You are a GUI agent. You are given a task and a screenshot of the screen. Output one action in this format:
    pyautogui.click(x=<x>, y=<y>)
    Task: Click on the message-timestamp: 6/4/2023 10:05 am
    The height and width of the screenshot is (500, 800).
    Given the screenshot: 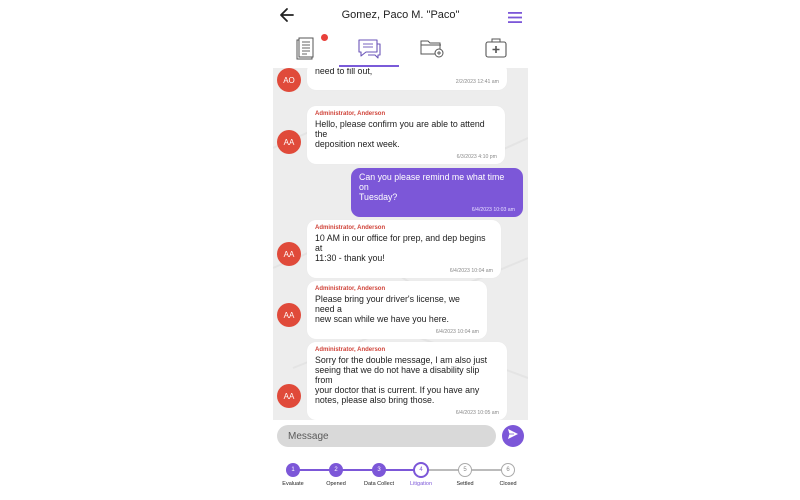 What is the action you would take?
    pyautogui.click(x=477, y=413)
    